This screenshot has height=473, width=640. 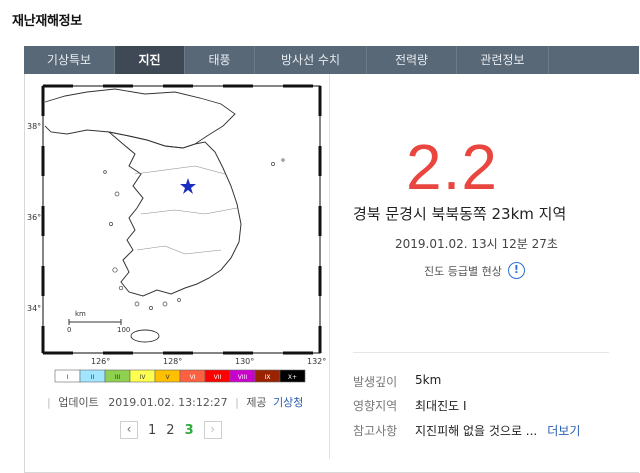 What do you see at coordinates (93, 377) in the screenshot?
I see `intensity-label-2: II` at bounding box center [93, 377].